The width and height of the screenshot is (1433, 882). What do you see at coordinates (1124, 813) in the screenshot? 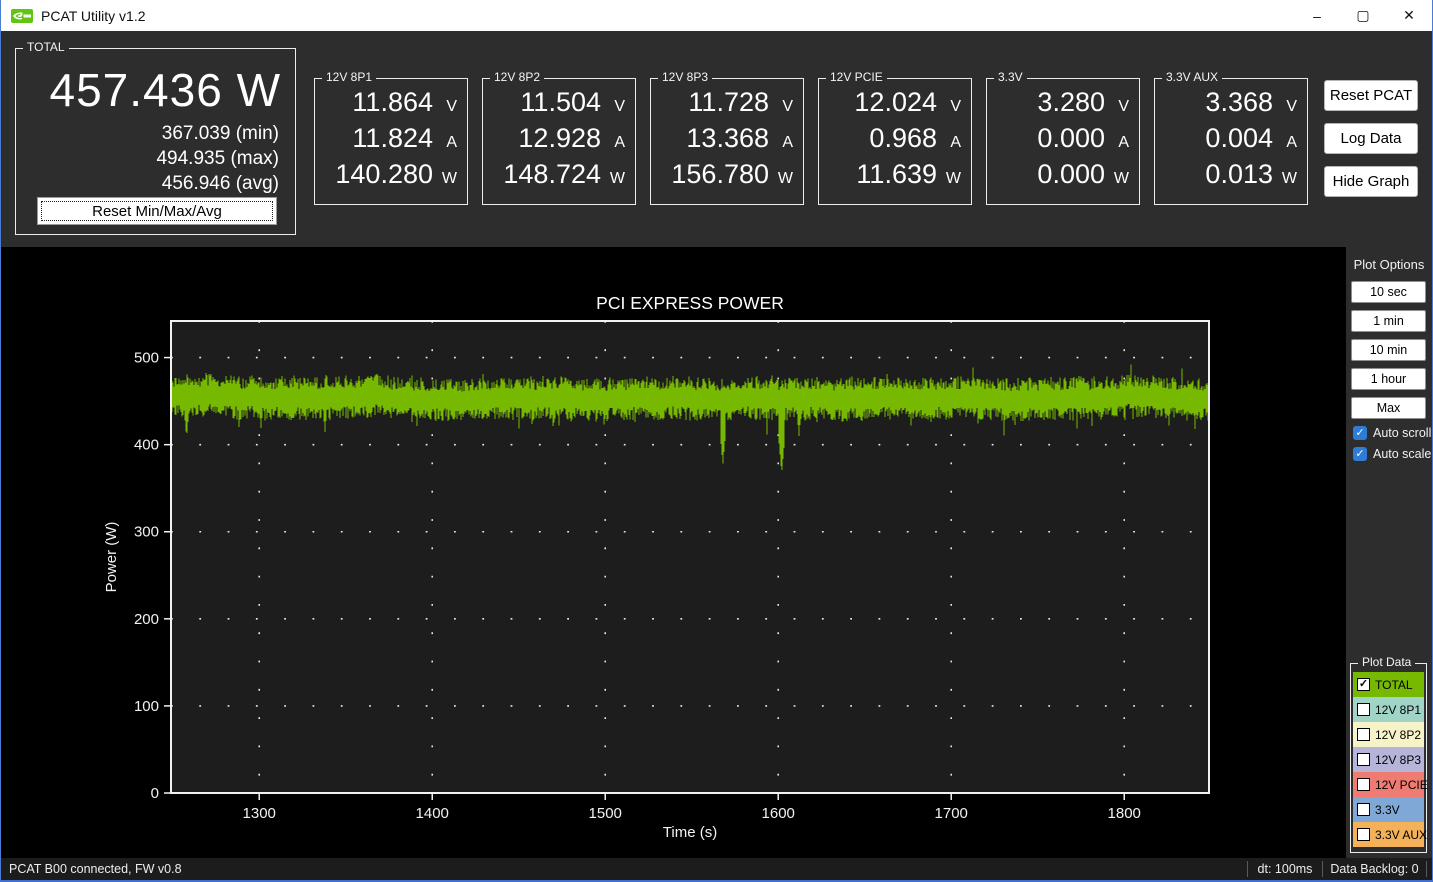
I see `svg-text: 1800` at bounding box center [1124, 813].